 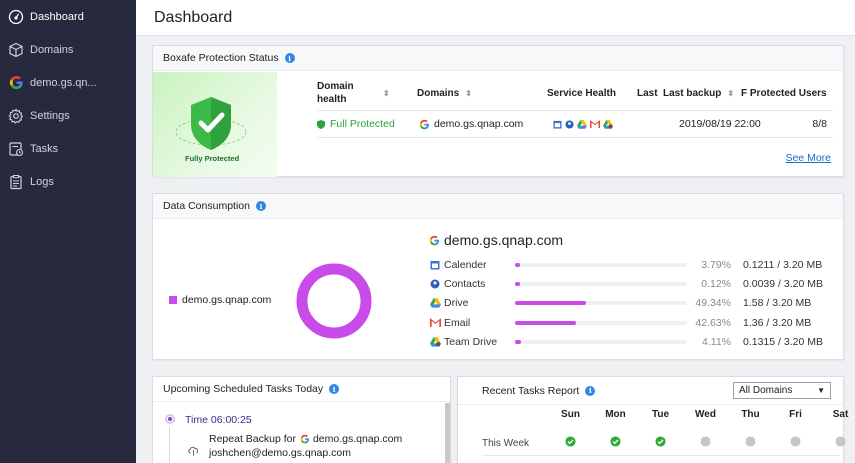 I want to click on sidebar-item-tasks: Tasks, so click(x=68, y=148).